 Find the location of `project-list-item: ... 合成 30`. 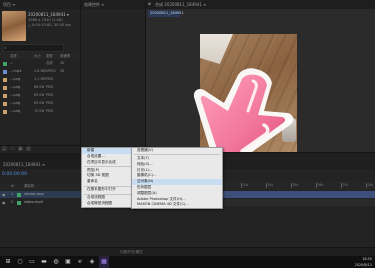

project-list-item: ... 合成 30 is located at coordinates (40, 63).